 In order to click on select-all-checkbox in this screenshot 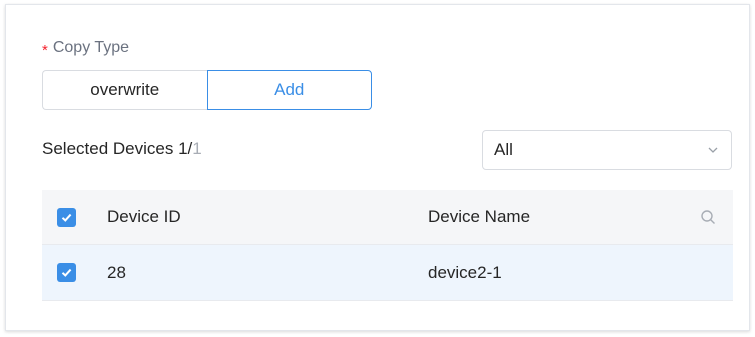, I will do `click(66, 217)`.